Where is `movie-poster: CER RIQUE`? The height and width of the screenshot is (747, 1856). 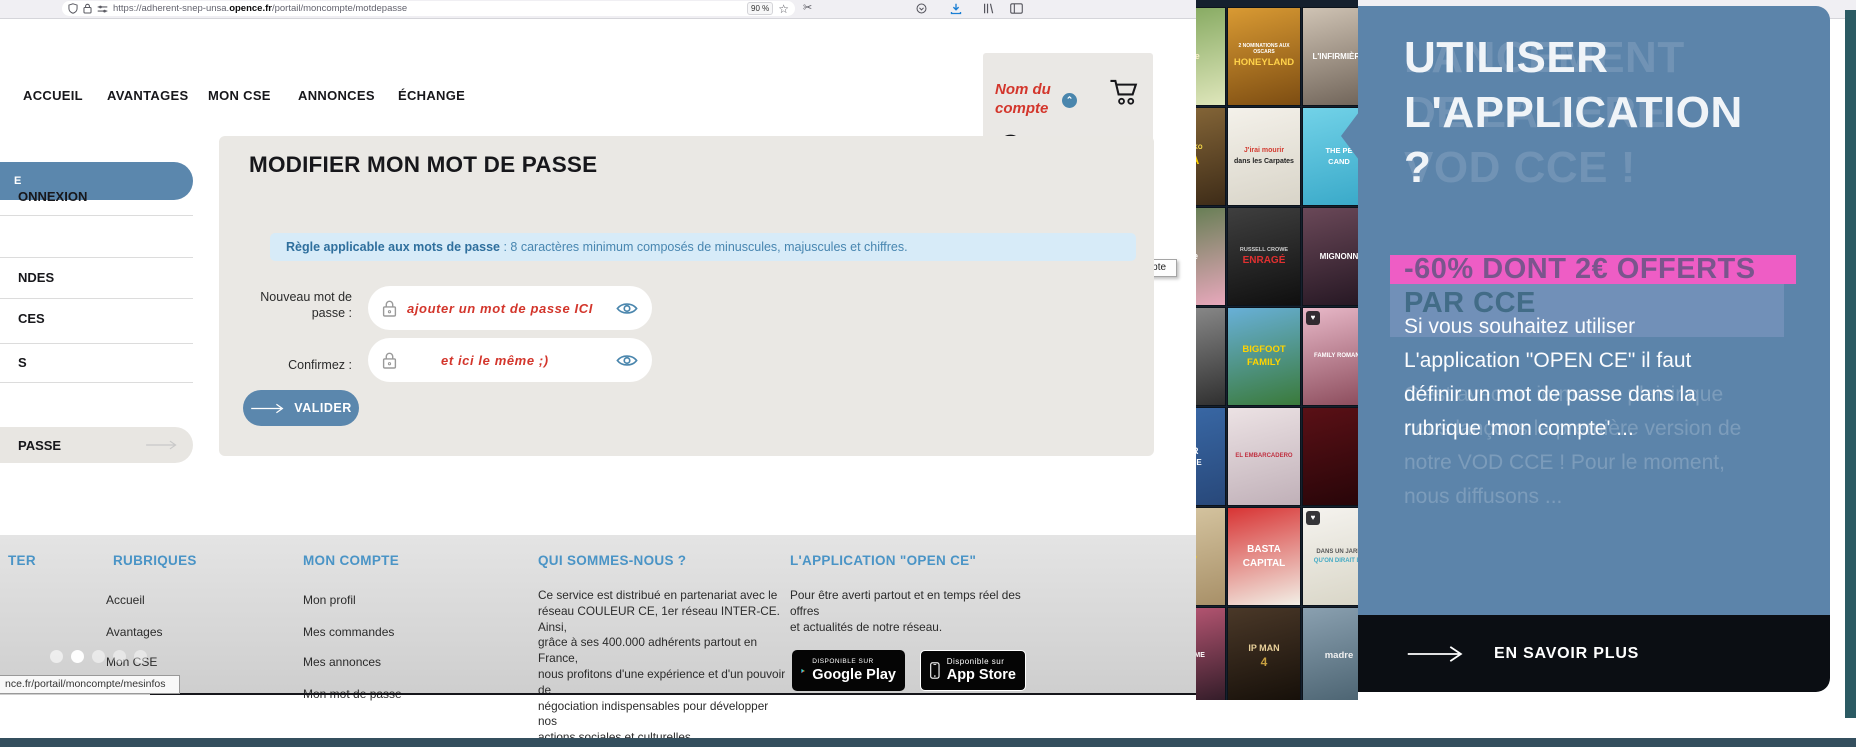 movie-poster: CER RIQUE is located at coordinates (1210, 456).